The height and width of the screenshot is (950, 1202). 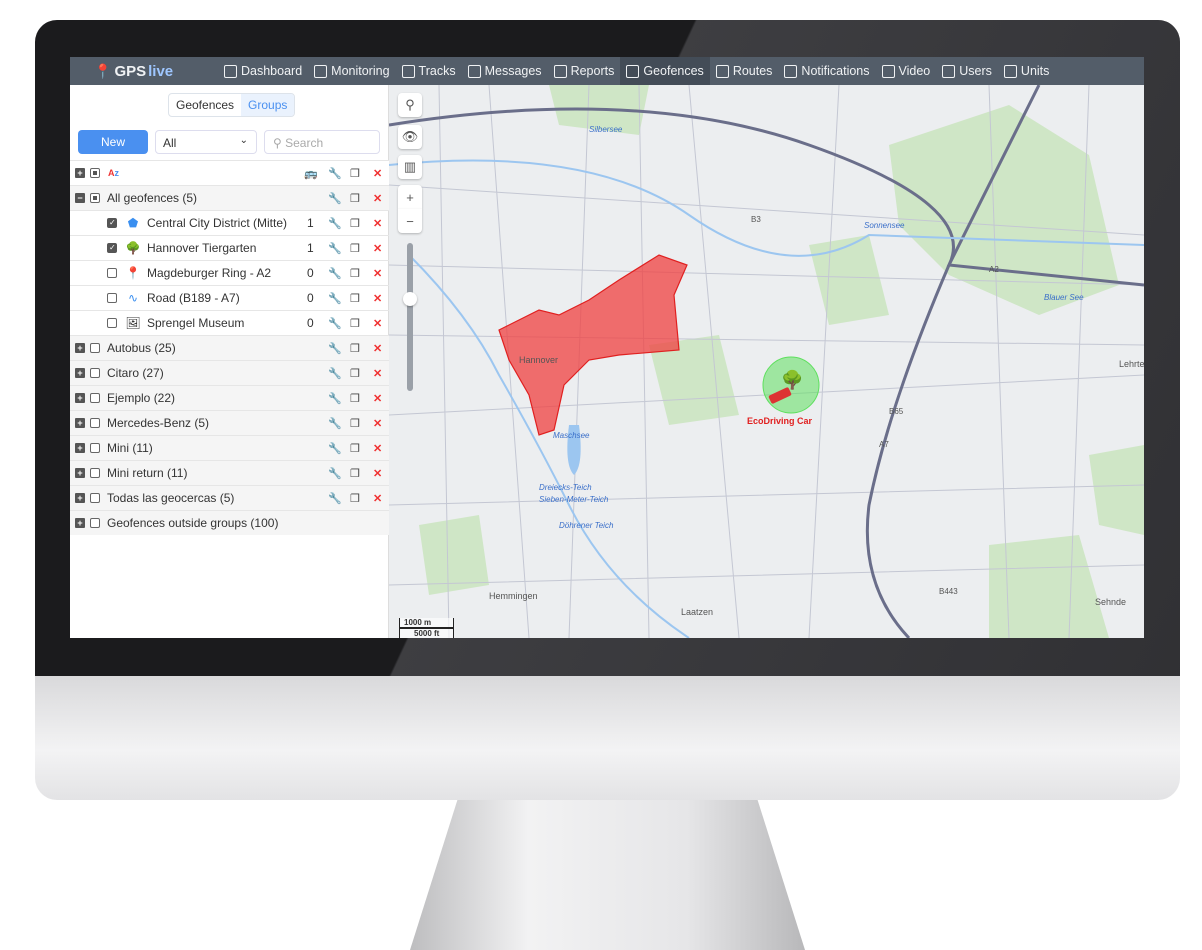 What do you see at coordinates (410, 317) in the screenshot?
I see `zoom-slider` at bounding box center [410, 317].